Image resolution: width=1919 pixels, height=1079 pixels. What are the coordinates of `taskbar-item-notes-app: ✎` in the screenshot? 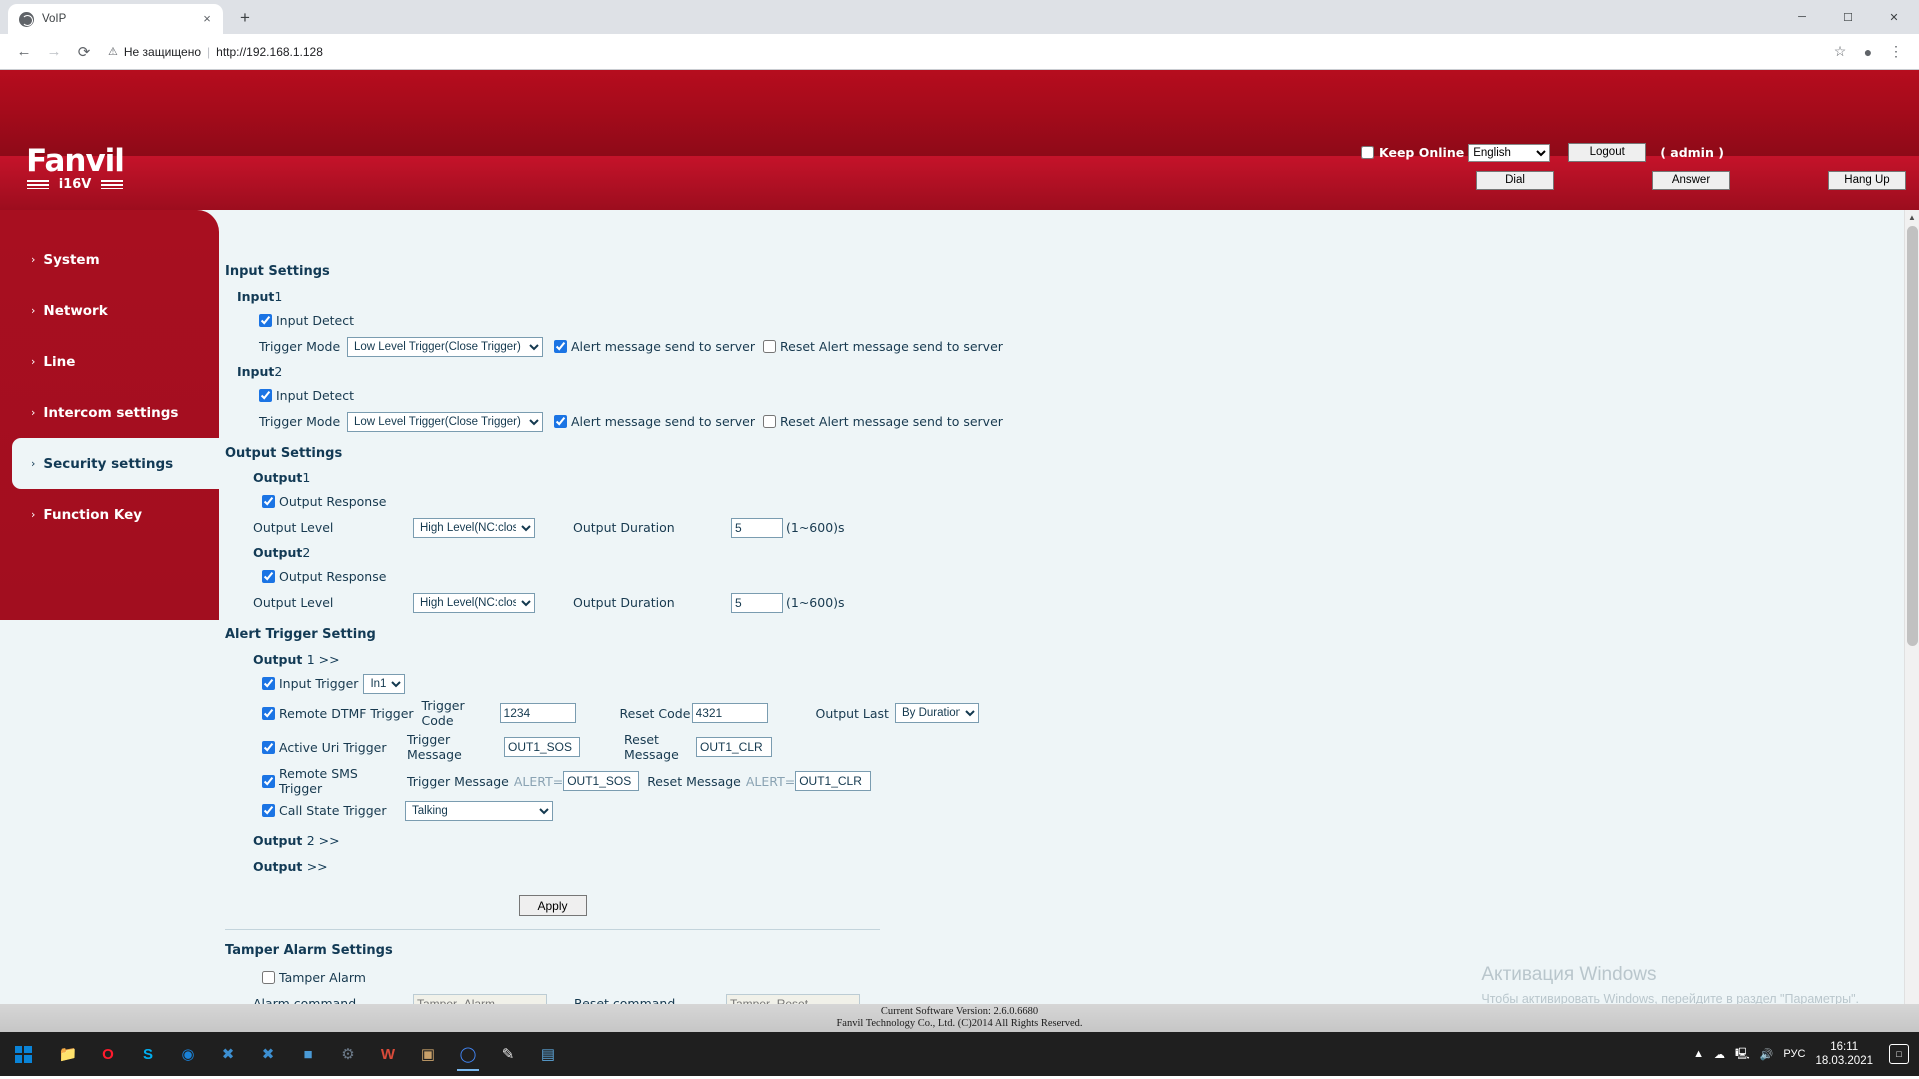 It's located at (508, 1054).